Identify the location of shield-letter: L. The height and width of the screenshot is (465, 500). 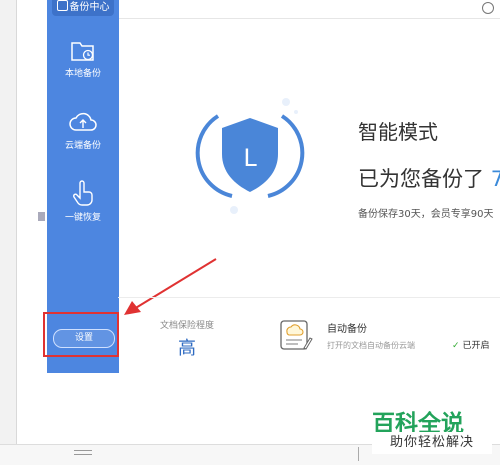
(250, 158).